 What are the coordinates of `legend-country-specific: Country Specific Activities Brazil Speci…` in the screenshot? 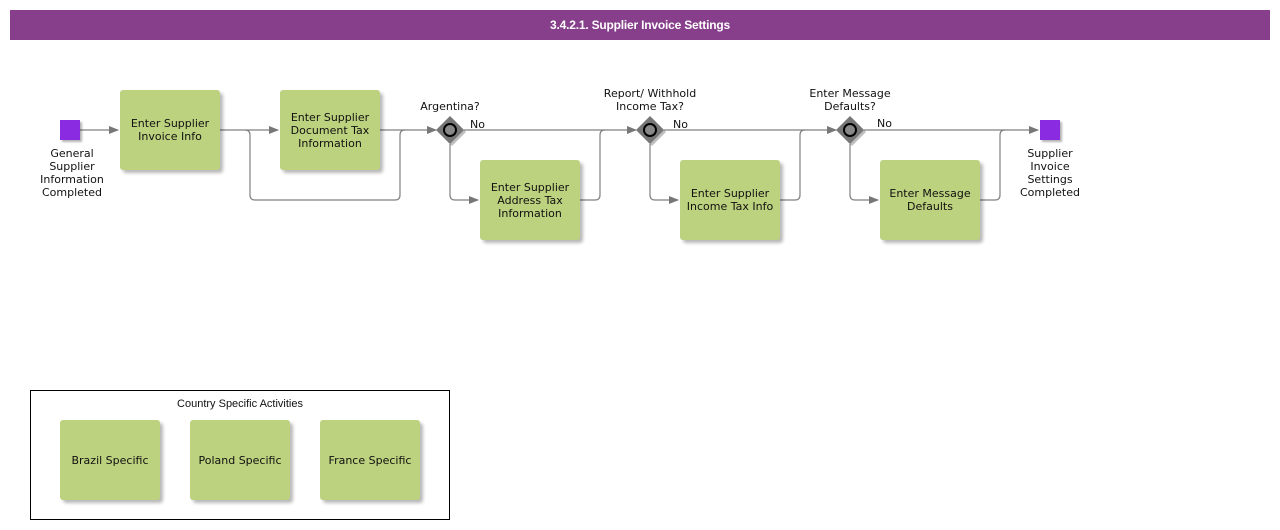 It's located at (240, 455).